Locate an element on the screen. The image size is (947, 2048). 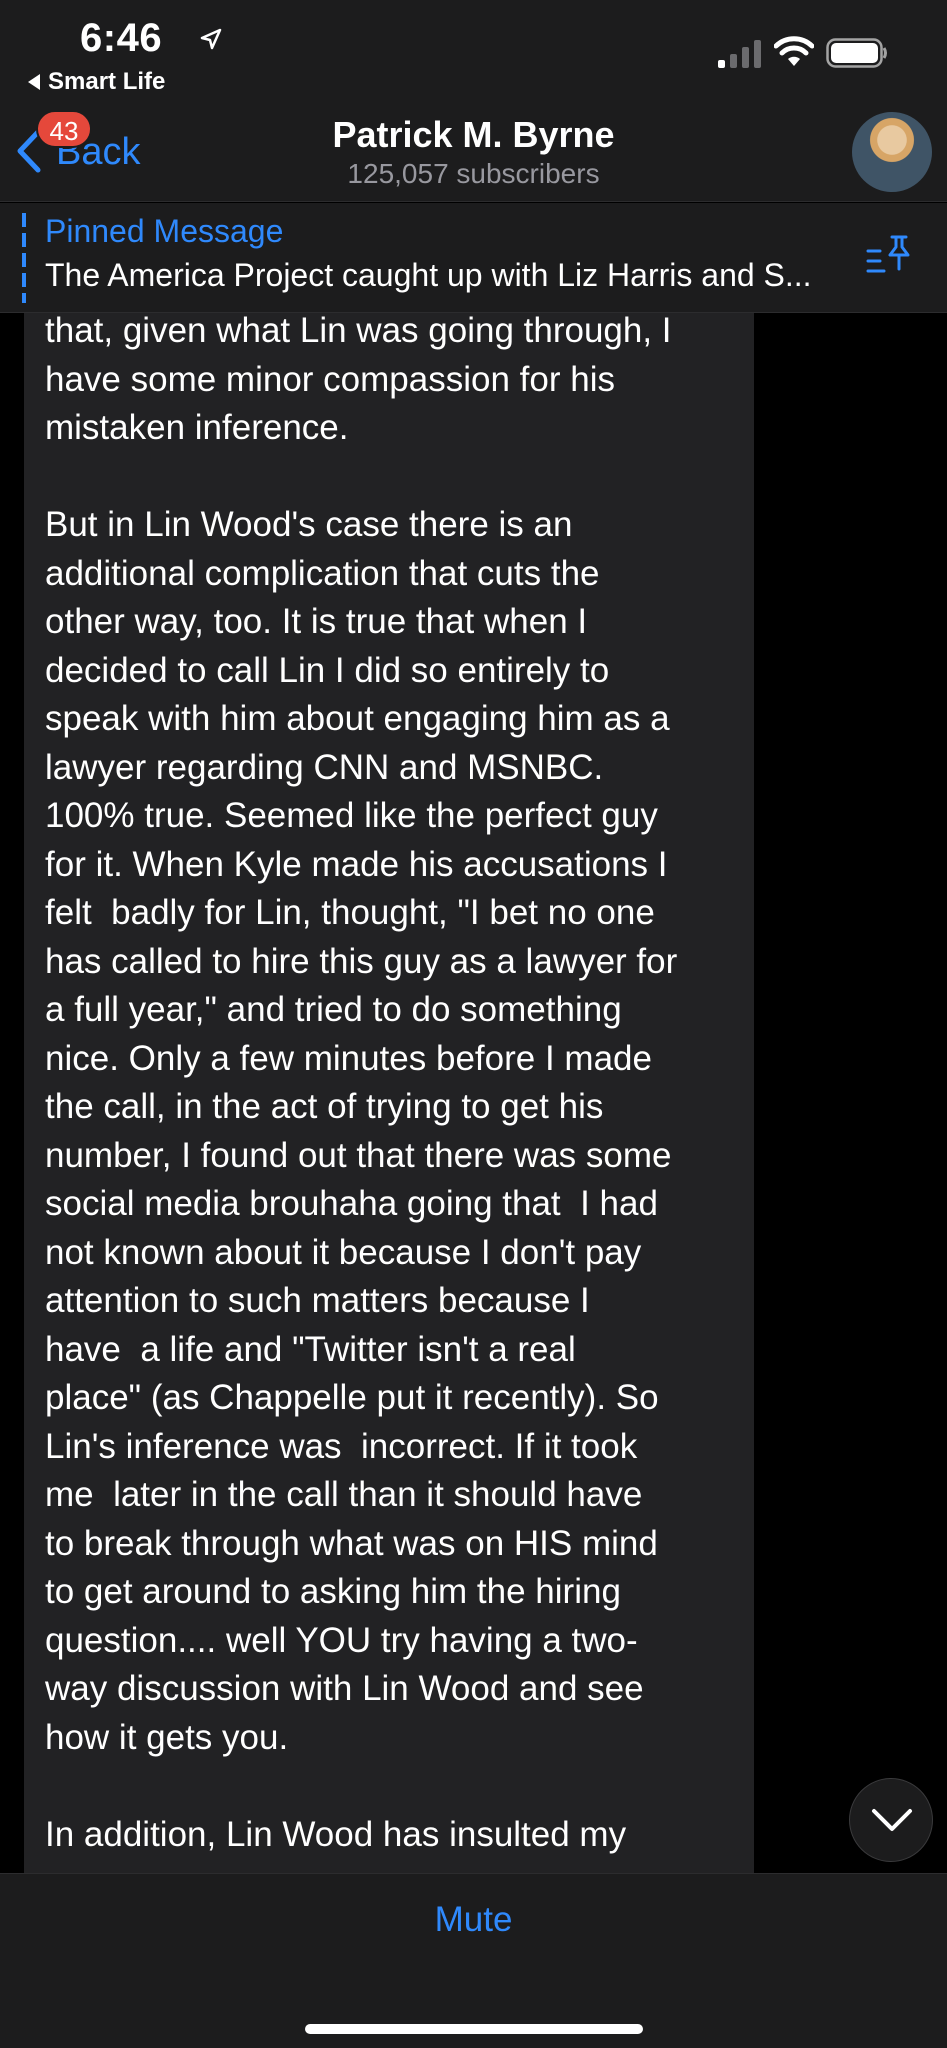
wifi-icon is located at coordinates (794, 51).